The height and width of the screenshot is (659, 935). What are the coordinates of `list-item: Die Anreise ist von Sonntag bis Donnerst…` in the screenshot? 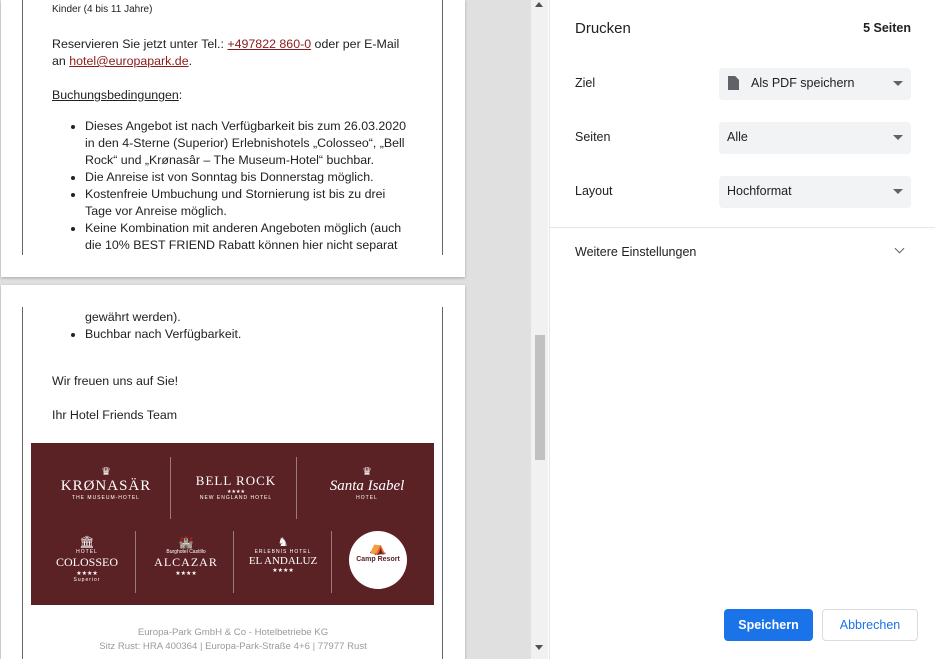 It's located at (248, 177).